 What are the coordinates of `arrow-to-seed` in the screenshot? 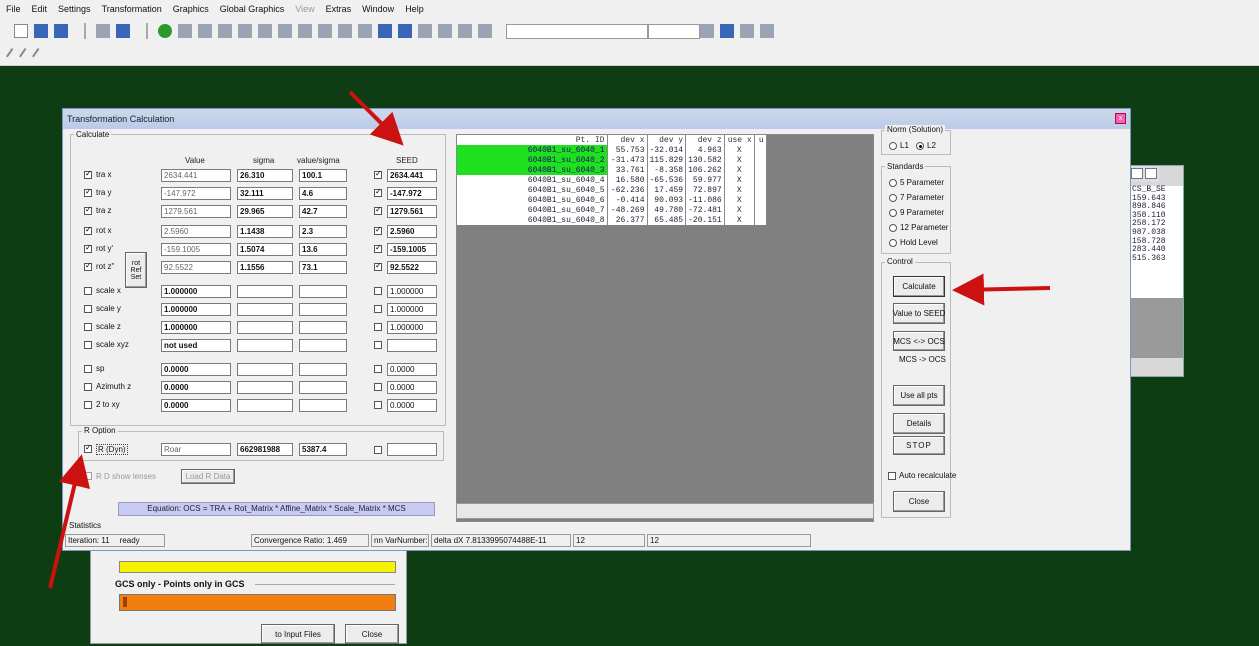 It's located at (376, 118).